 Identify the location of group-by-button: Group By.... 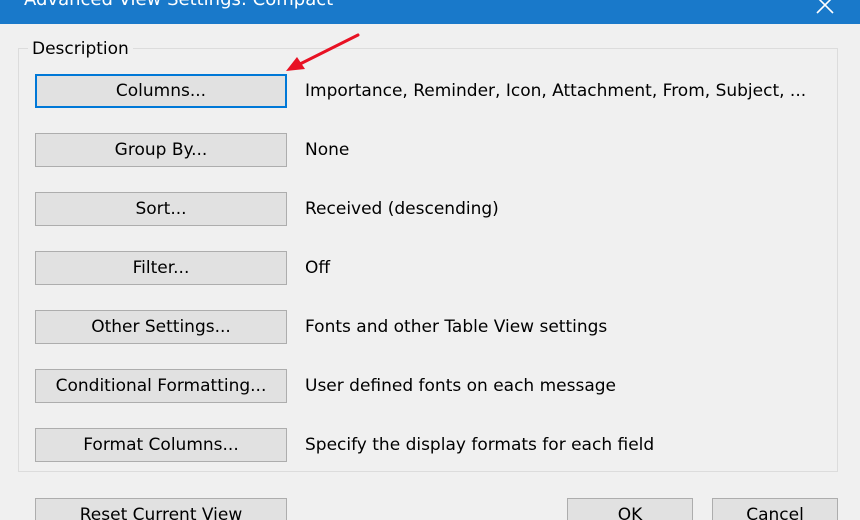
(161, 150).